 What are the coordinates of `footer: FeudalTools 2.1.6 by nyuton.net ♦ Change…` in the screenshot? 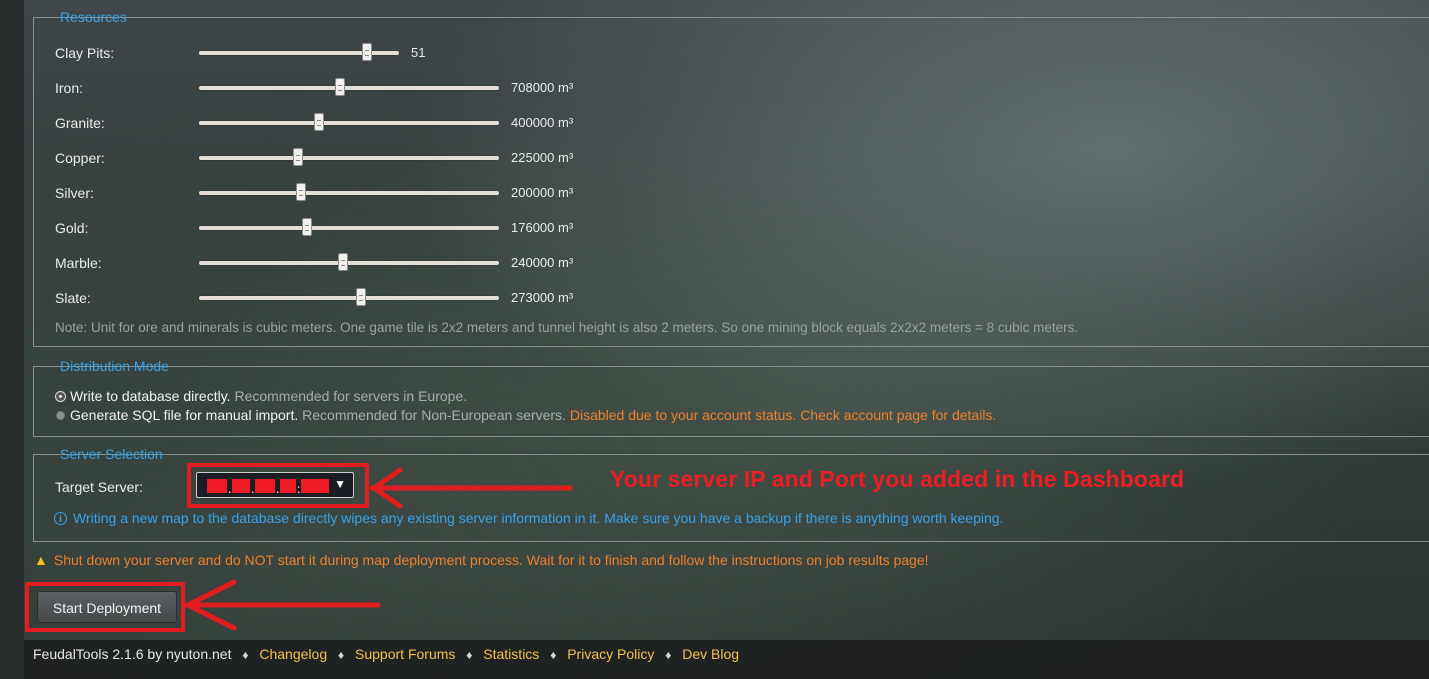 It's located at (726, 659).